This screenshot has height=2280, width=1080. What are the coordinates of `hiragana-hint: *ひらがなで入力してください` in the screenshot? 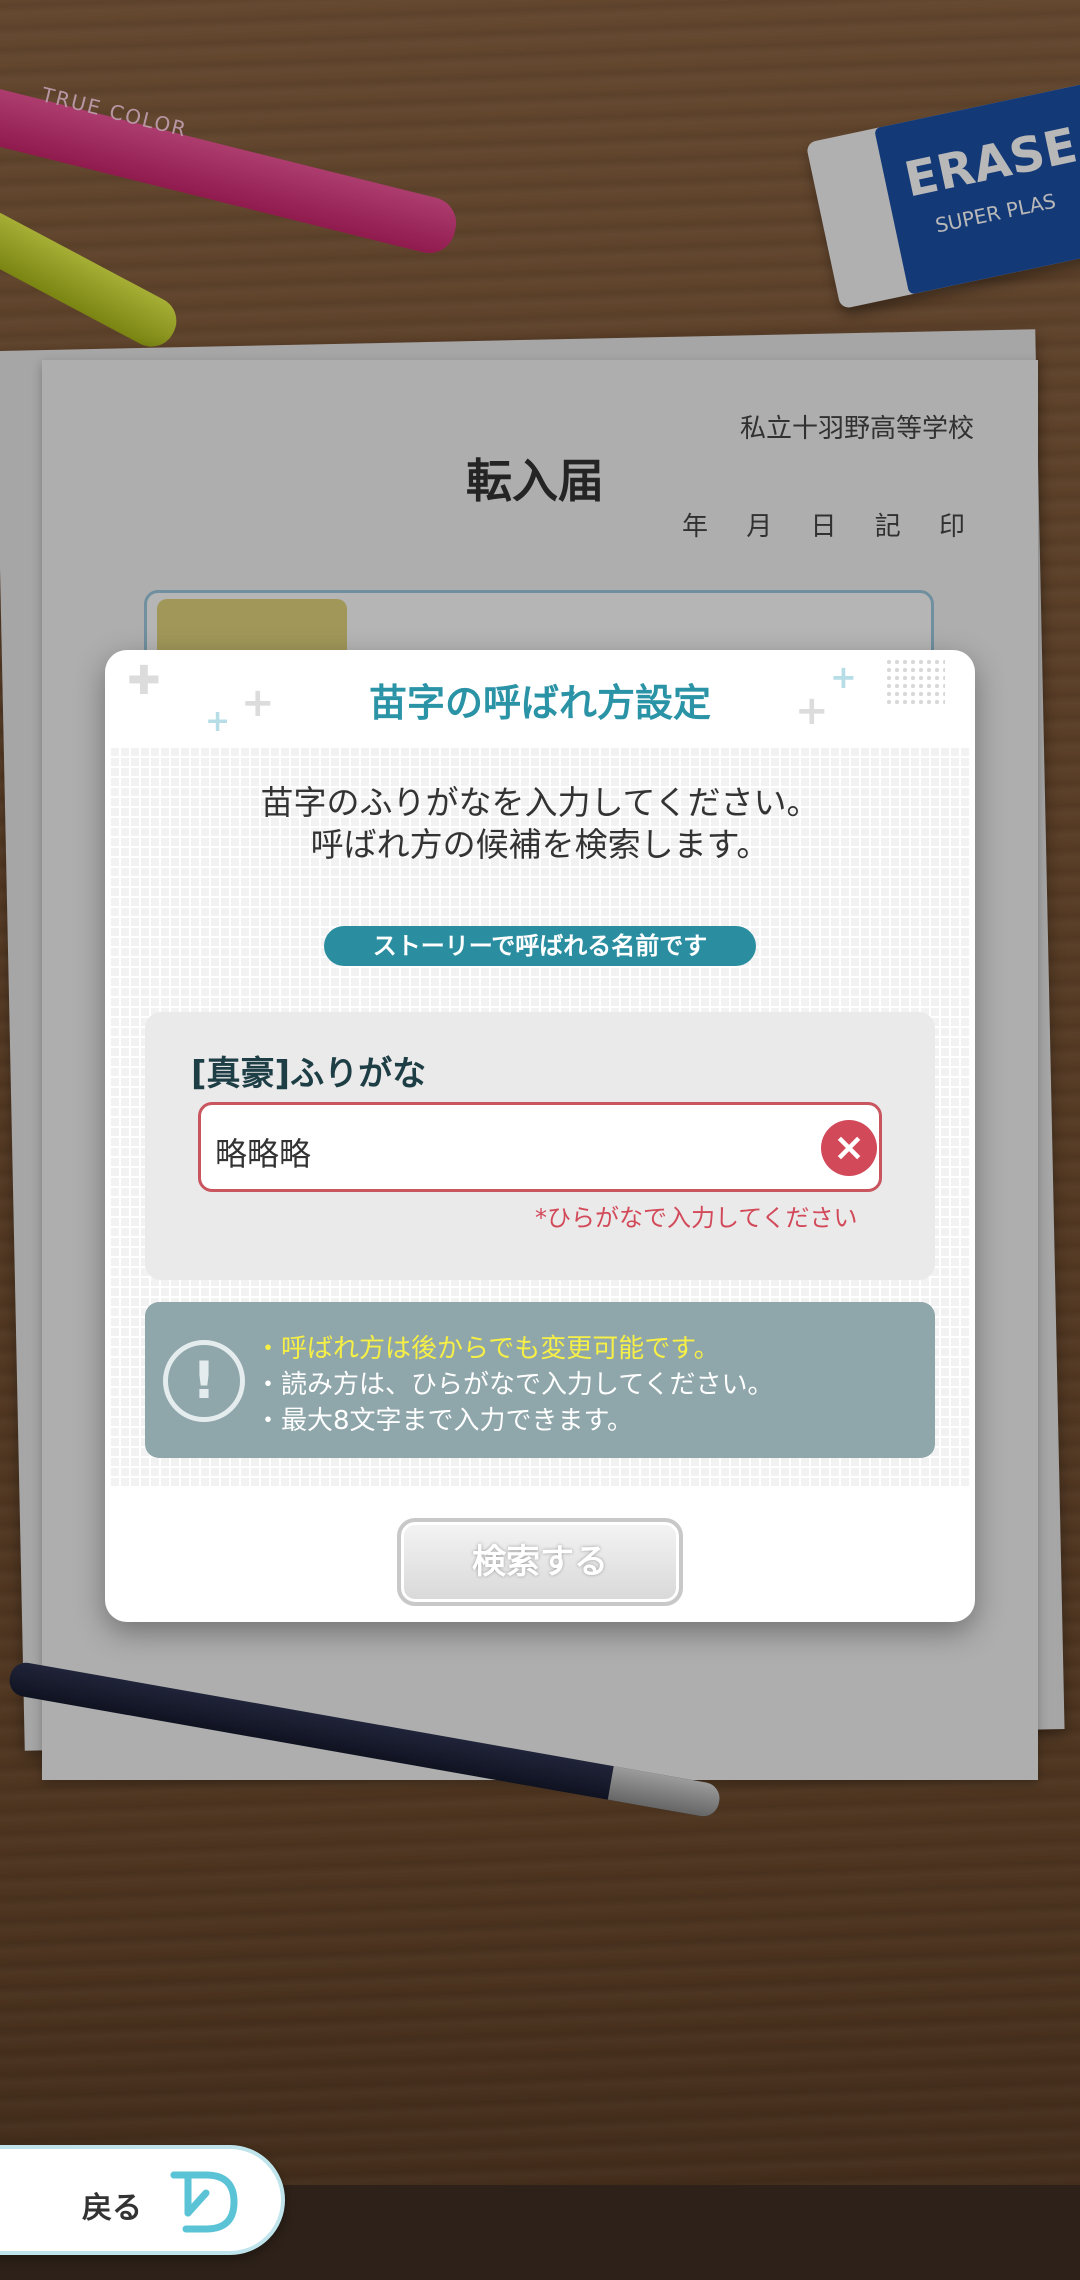 It's located at (696, 1218).